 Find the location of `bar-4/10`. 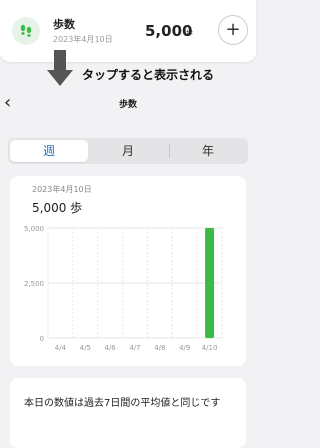

bar-4/10 is located at coordinates (210, 283).